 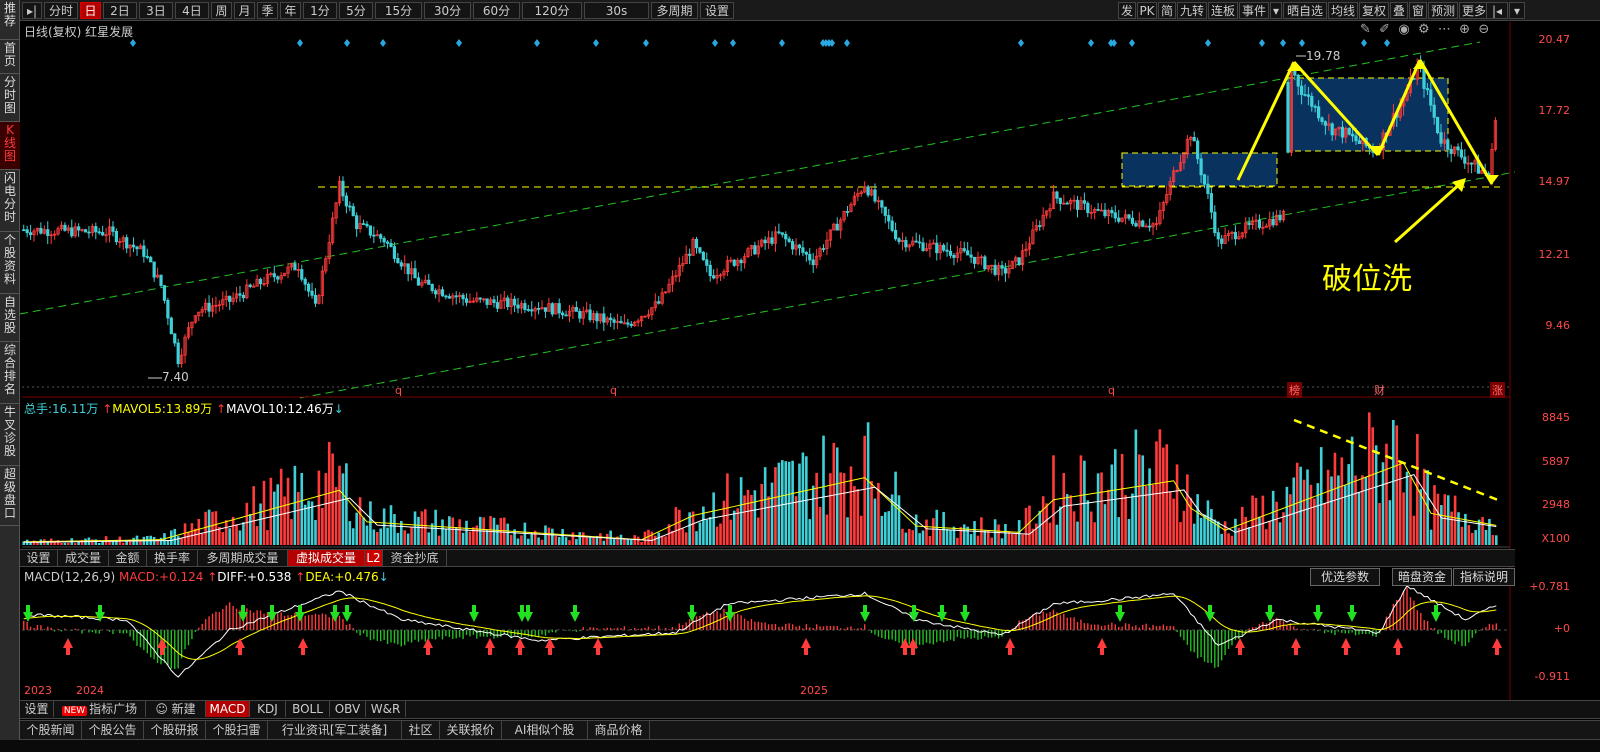 I want to click on volume-tab: 多周期成交量, so click(x=243, y=558).